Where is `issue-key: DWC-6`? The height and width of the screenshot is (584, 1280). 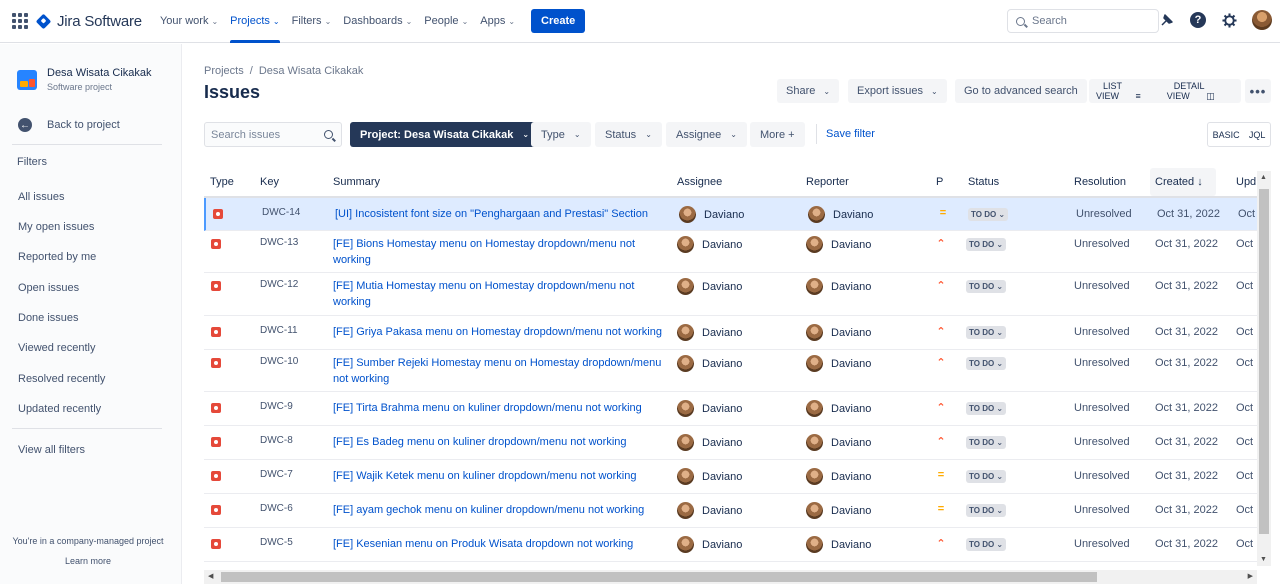
issue-key: DWC-6 is located at coordinates (276, 508).